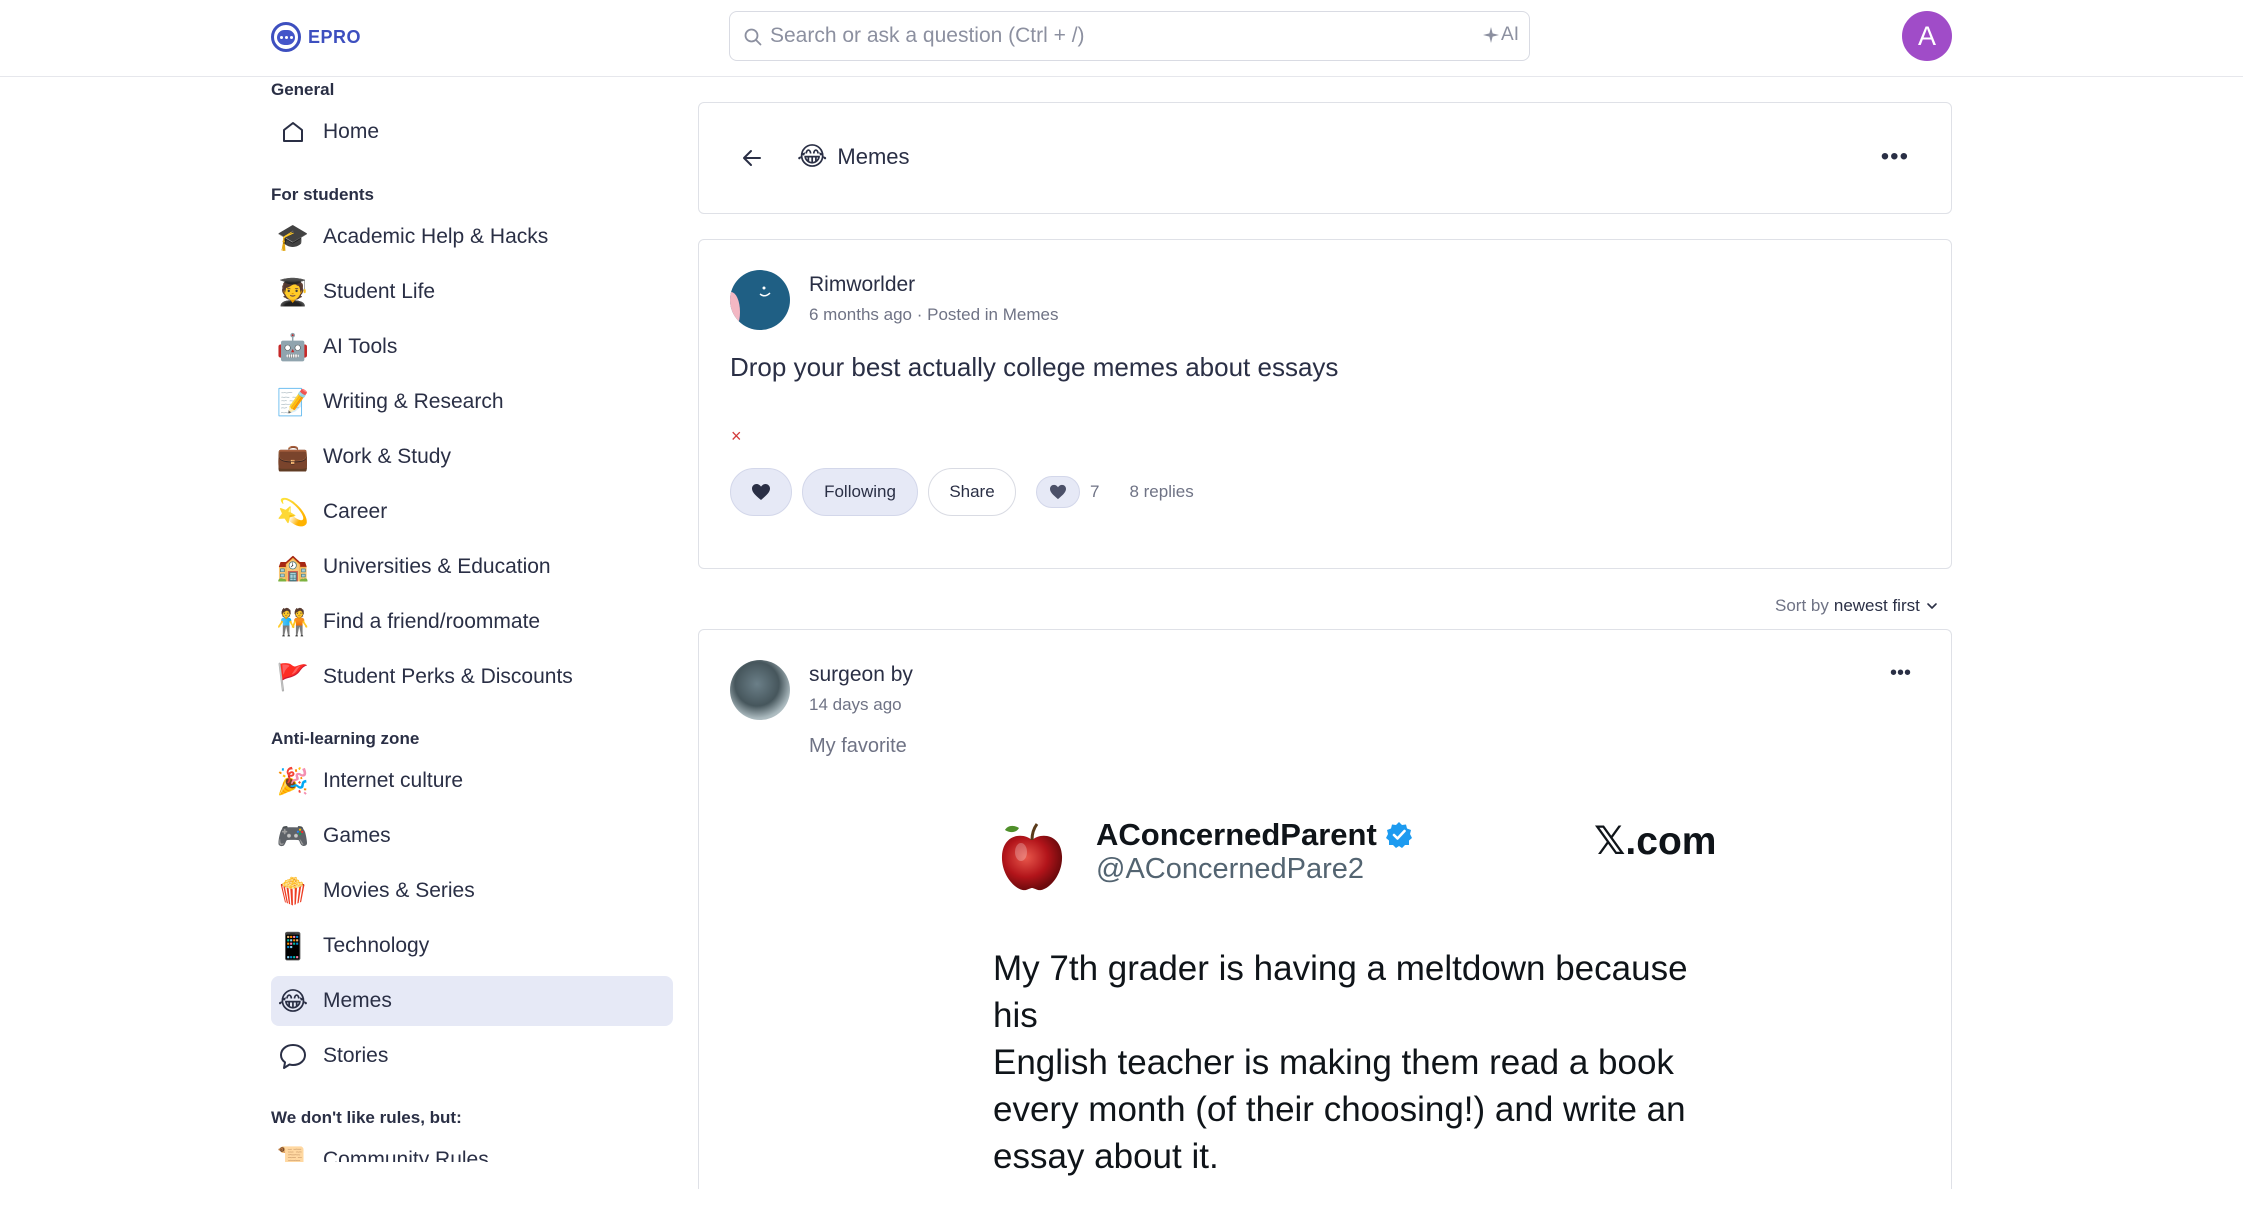 Image resolution: width=2243 pixels, height=1205 pixels. I want to click on sidebar-item-academic-help: 🎓 Academic Help & Hacks, so click(472, 237).